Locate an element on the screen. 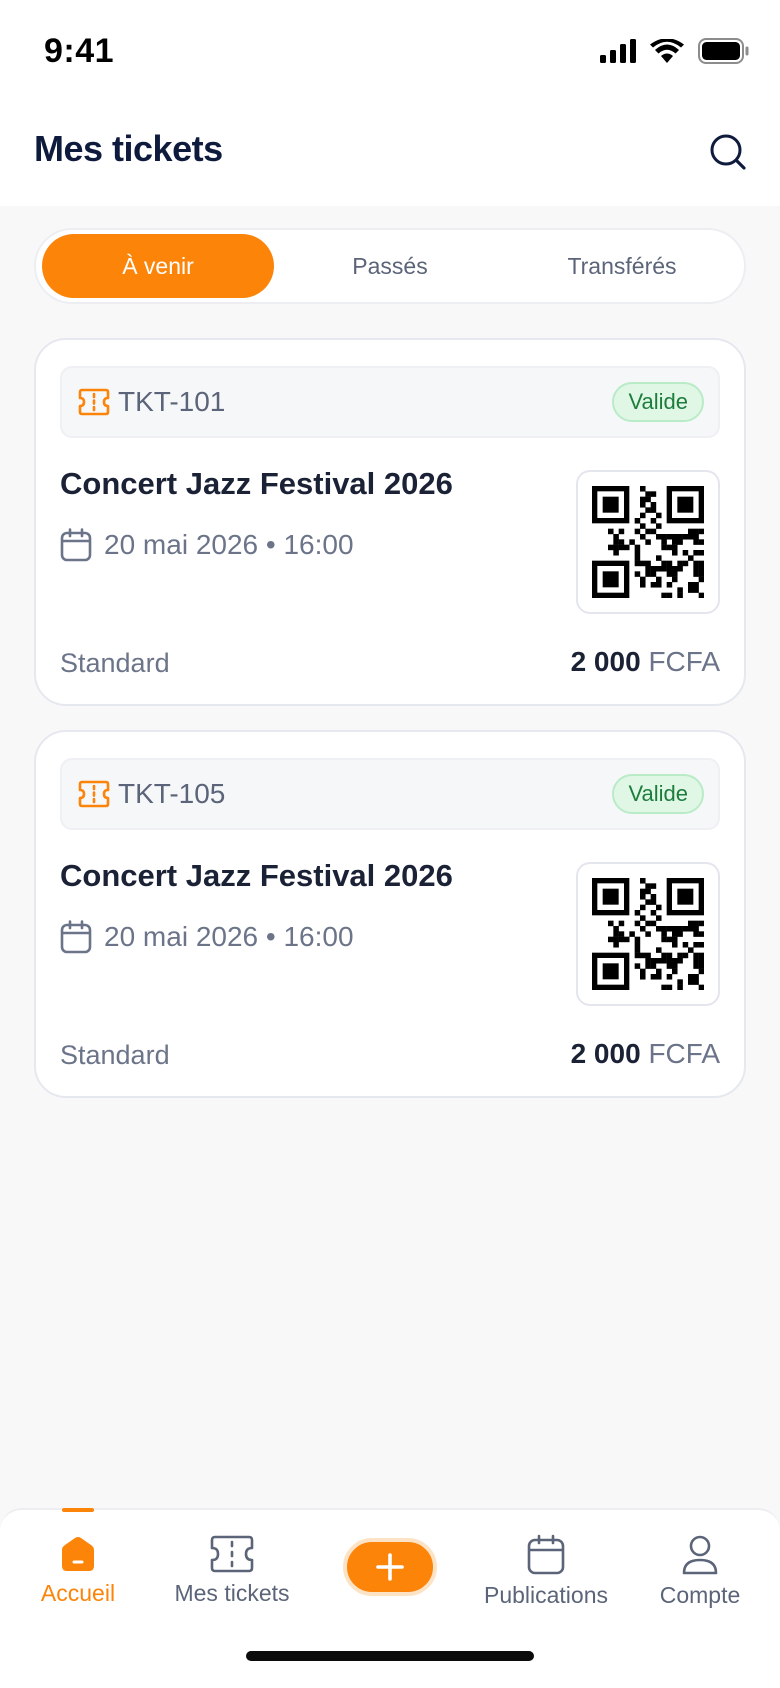 This screenshot has width=780, height=1688. ticket-filter-tabs: À venir Passés Transférés is located at coordinates (390, 266).